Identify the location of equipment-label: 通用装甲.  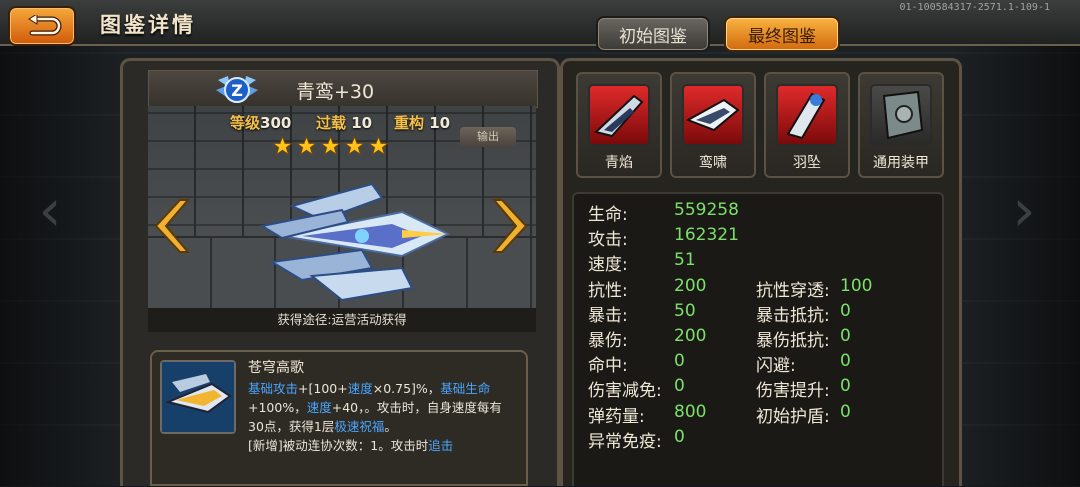
(901, 163).